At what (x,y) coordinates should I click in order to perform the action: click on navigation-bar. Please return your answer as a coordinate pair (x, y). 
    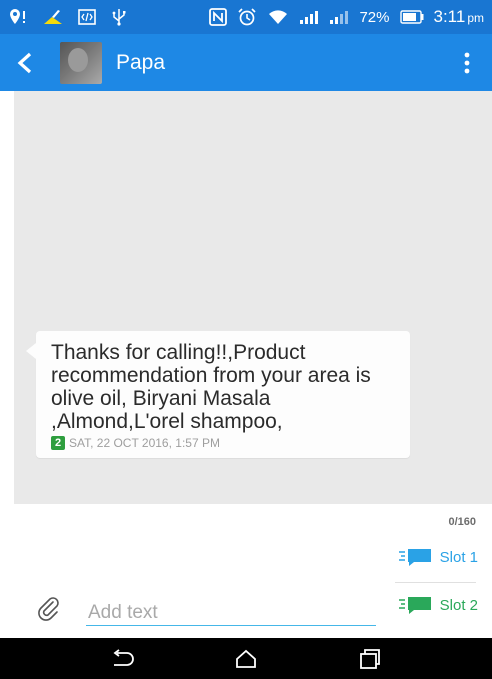
    Looking at the image, I should click on (246, 658).